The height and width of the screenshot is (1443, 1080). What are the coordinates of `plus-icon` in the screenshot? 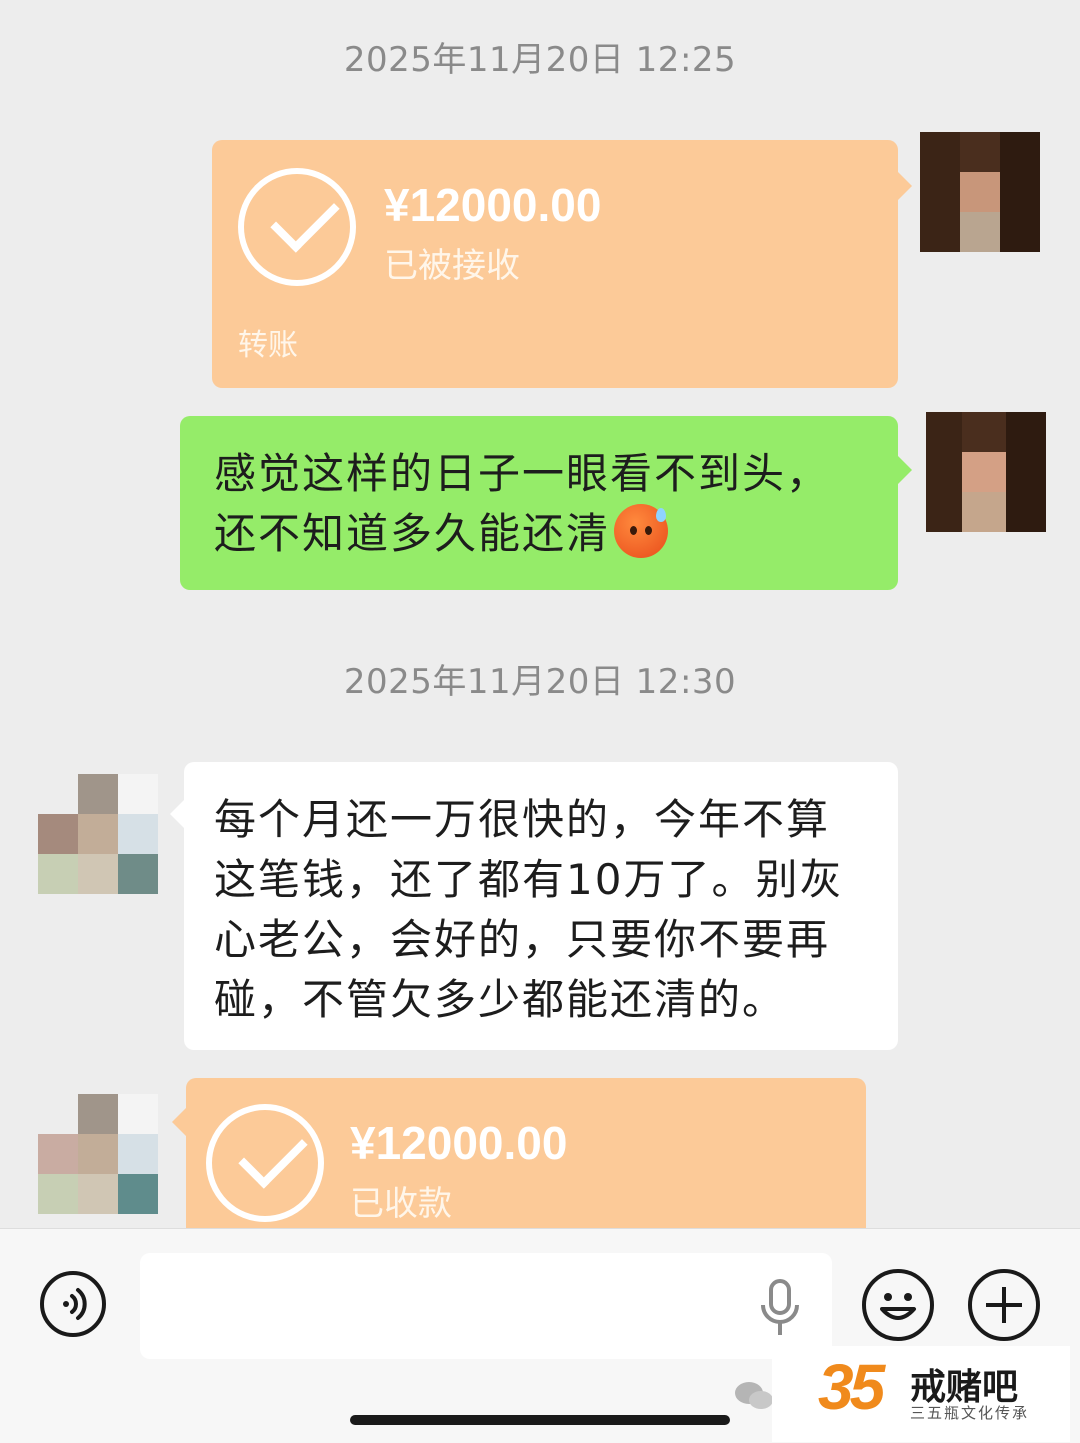 It's located at (1004, 1305).